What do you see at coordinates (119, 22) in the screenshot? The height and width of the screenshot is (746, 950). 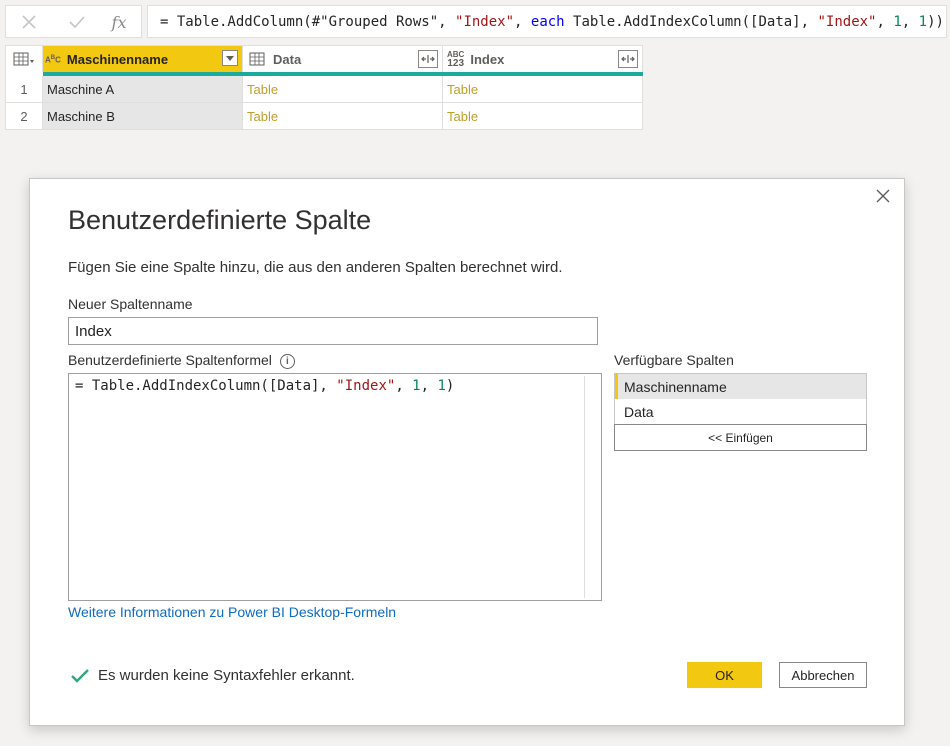 I see `fx-icon: fx` at bounding box center [119, 22].